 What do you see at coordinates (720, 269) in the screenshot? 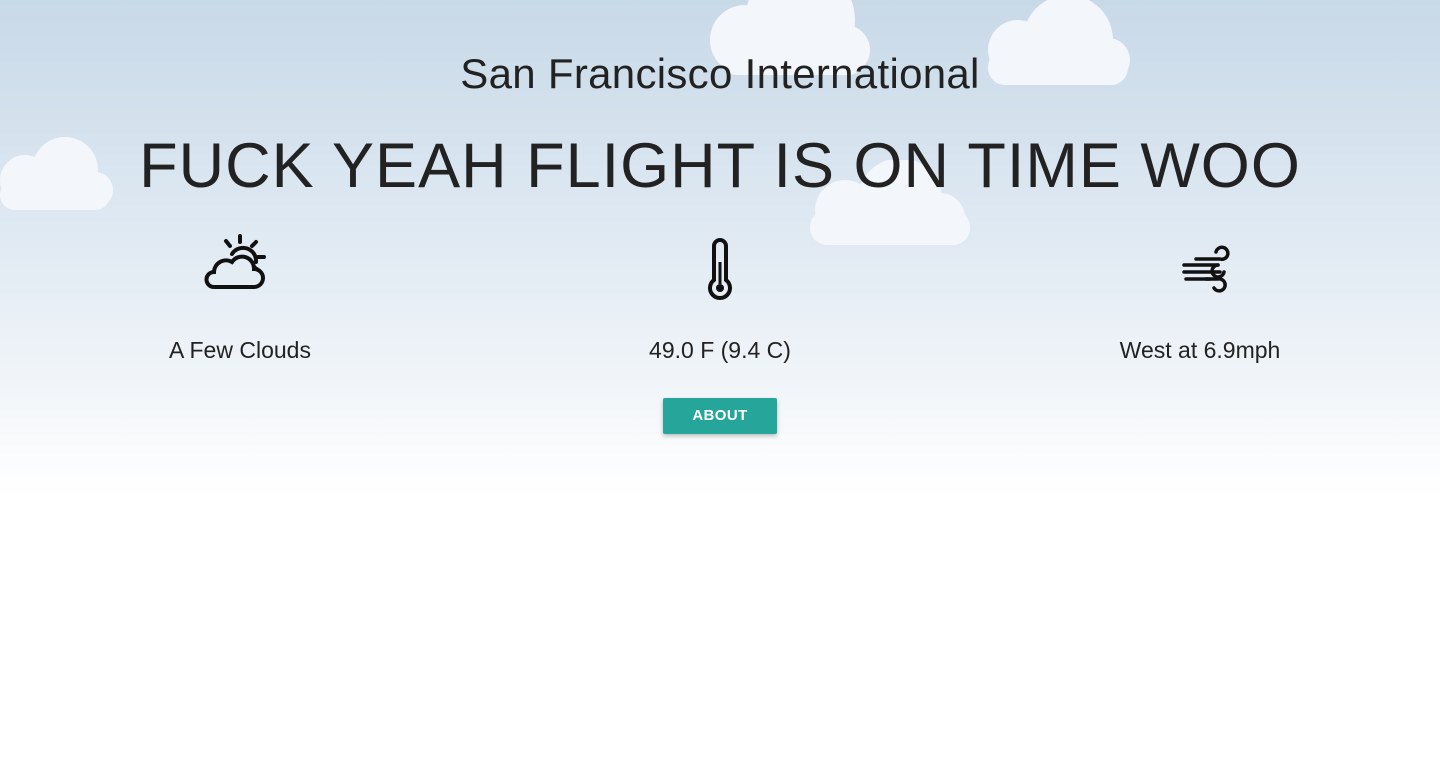
I see `thermometer-icon` at bounding box center [720, 269].